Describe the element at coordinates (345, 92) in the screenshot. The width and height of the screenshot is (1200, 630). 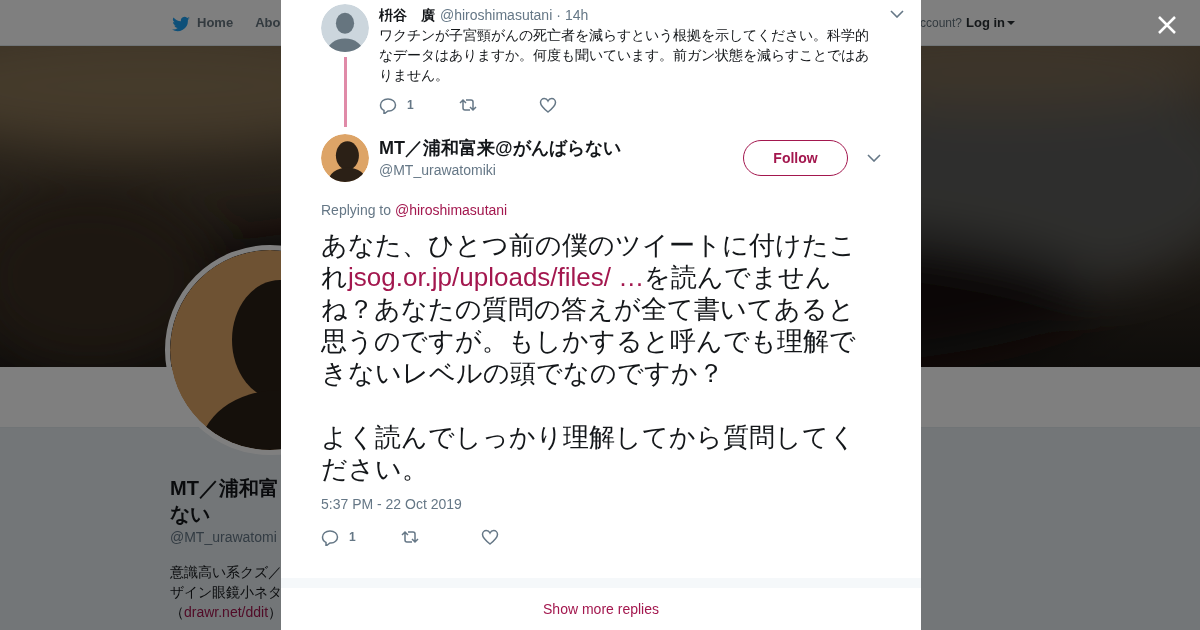
I see `thread-line` at that location.